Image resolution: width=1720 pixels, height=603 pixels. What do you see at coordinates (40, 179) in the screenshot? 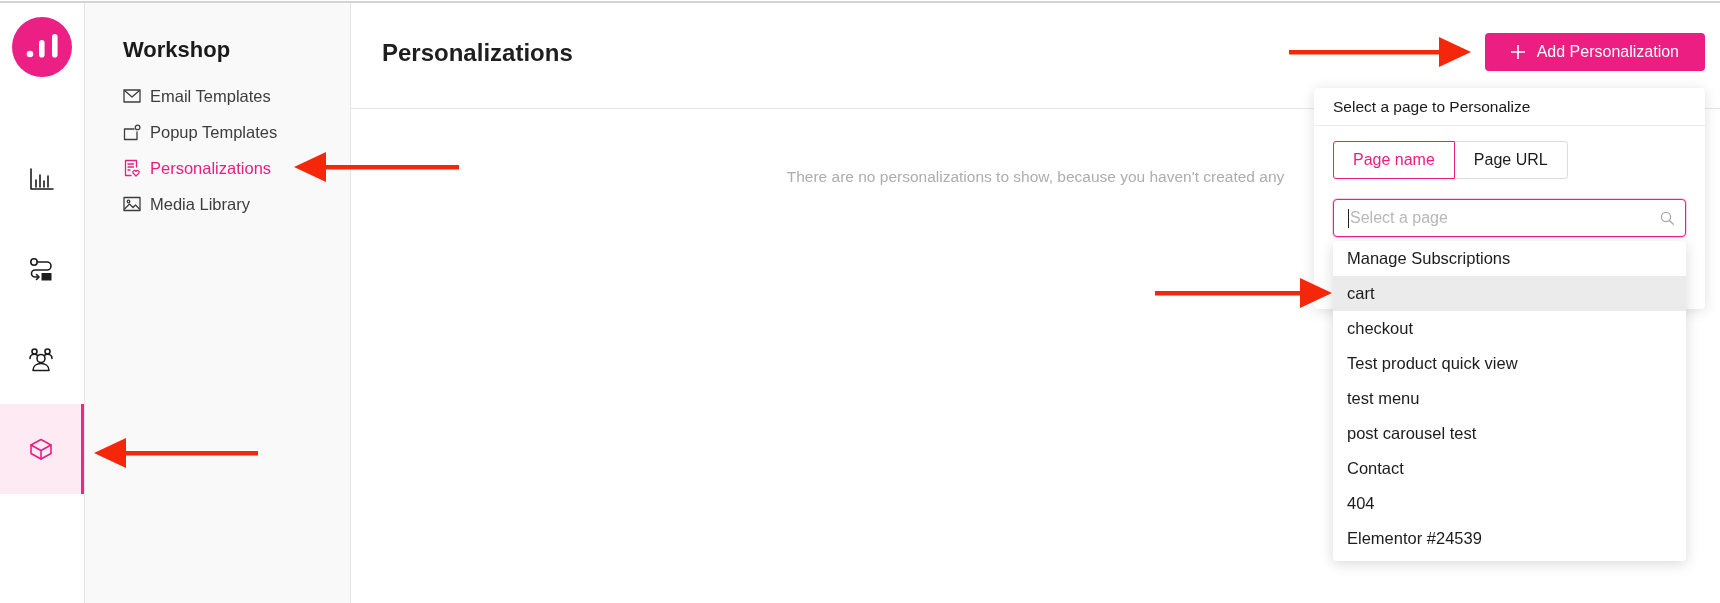
I see `bar-chart-icon` at bounding box center [40, 179].